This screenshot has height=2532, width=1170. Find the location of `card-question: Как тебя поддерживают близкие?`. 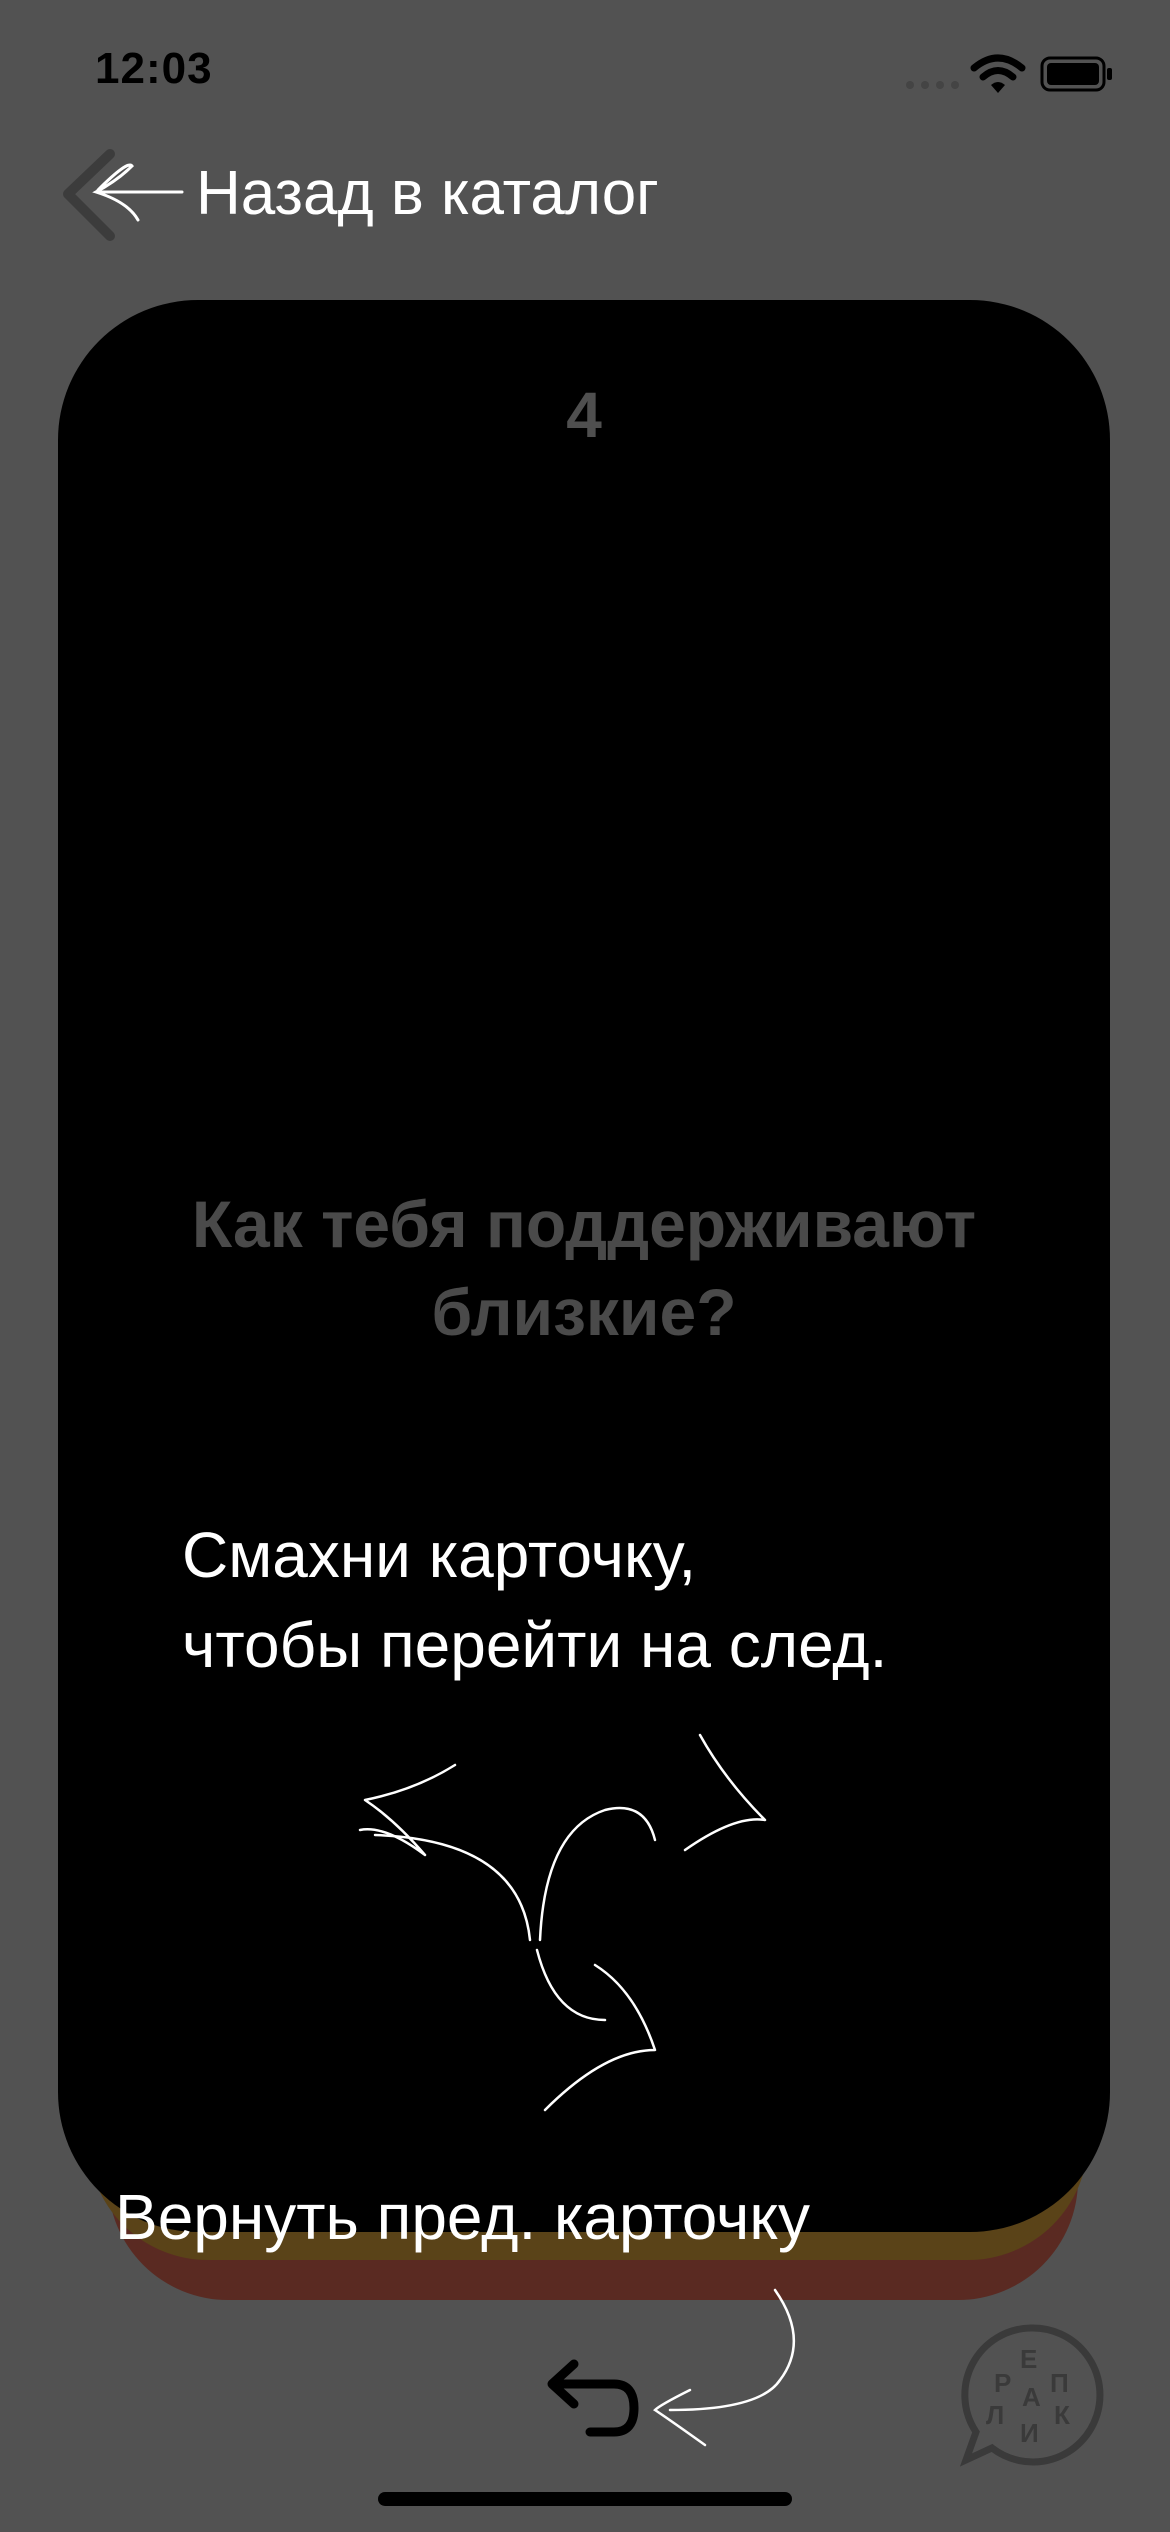

card-question: Как тебя поддерживают близкие? is located at coordinates (584, 1268).